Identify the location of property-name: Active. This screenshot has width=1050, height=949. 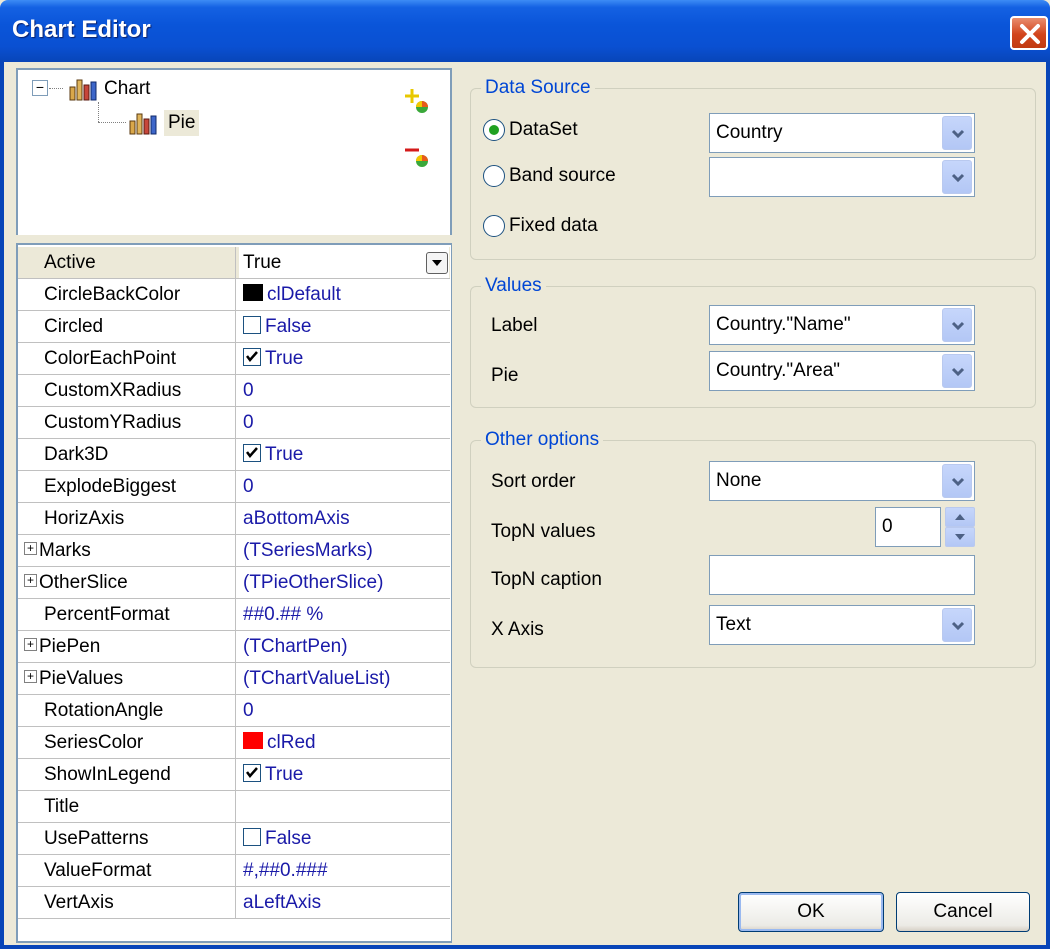
(127, 262).